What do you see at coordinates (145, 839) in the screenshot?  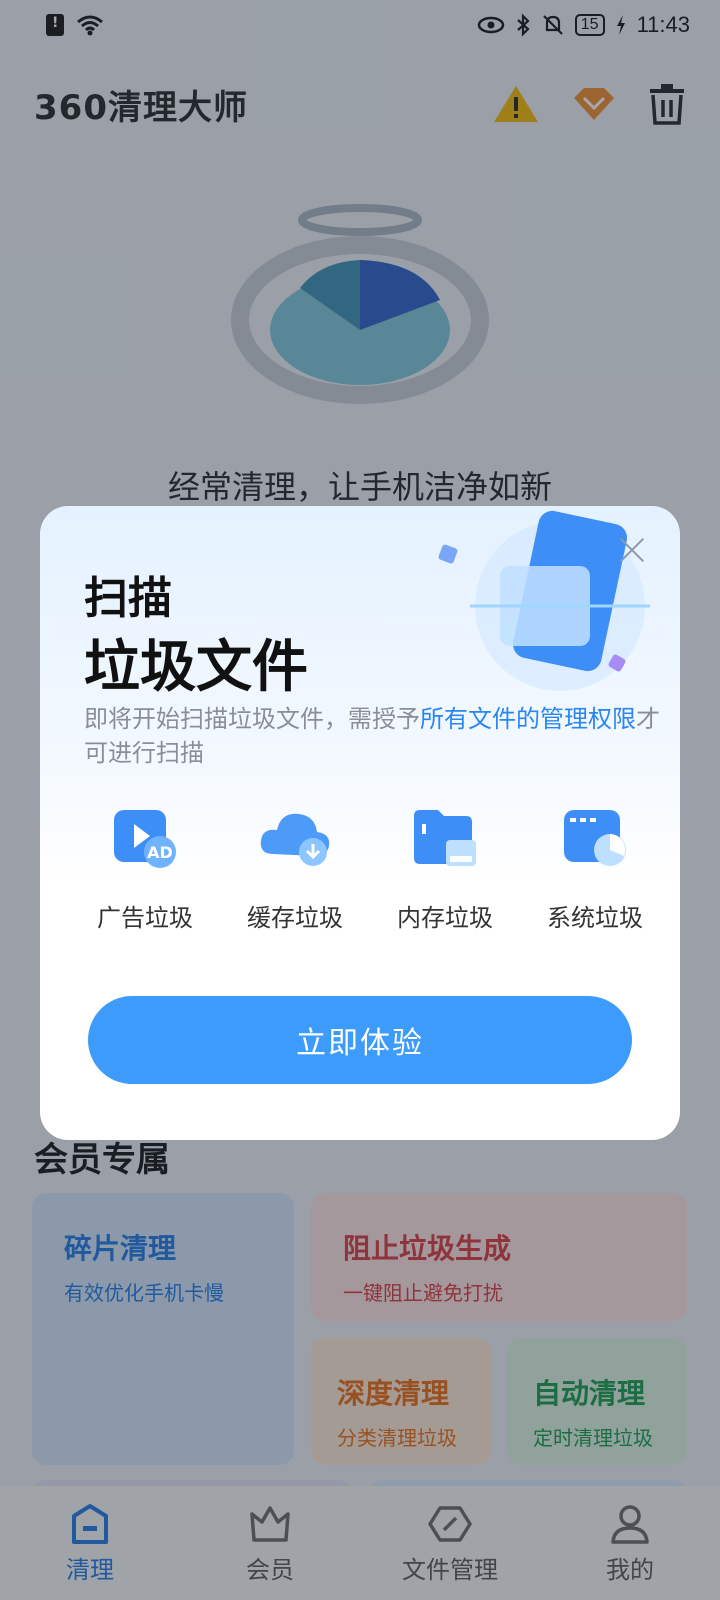 I see `ad-junk-icon: AD` at bounding box center [145, 839].